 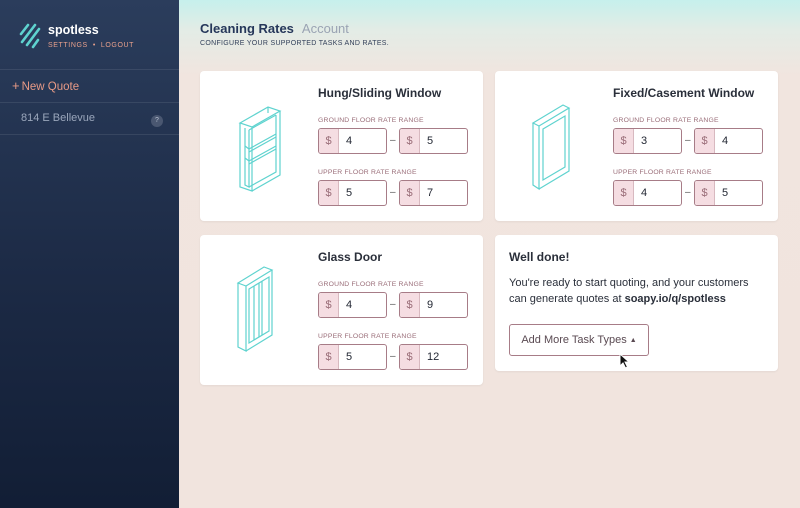 I want to click on quote-url: soapy.io/q/spotless, so click(x=675, y=298).